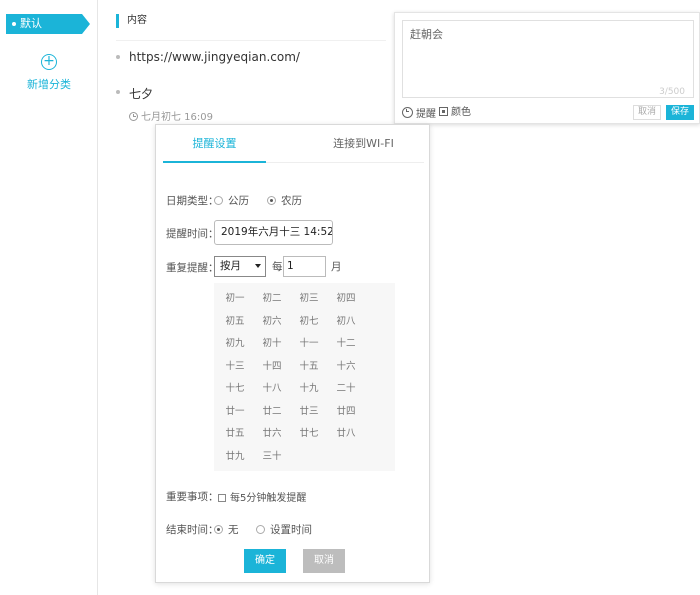 This screenshot has height=595, width=700. What do you see at coordinates (265, 561) in the screenshot?
I see `confirm-button: 确定` at bounding box center [265, 561].